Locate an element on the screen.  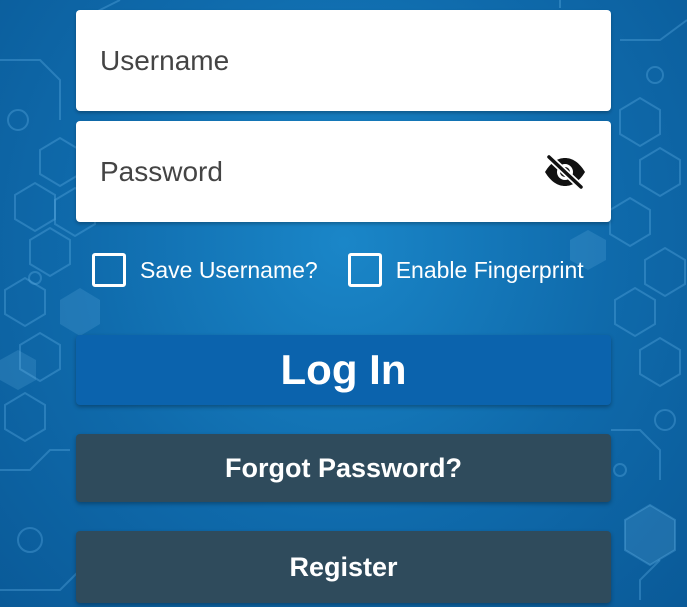
options-row: Save Username? Enable Fingerprint is located at coordinates (357, 270).